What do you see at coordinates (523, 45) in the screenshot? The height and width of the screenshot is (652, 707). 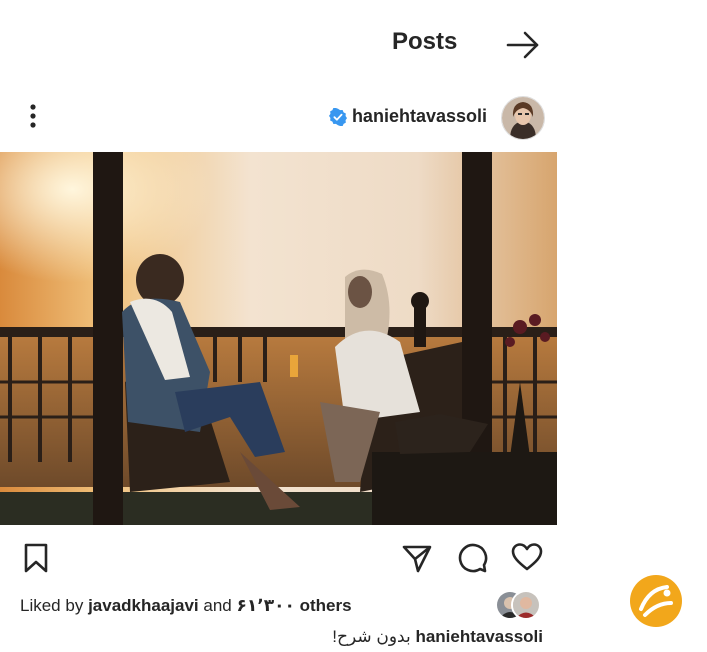 I see `arrow-right-icon` at bounding box center [523, 45].